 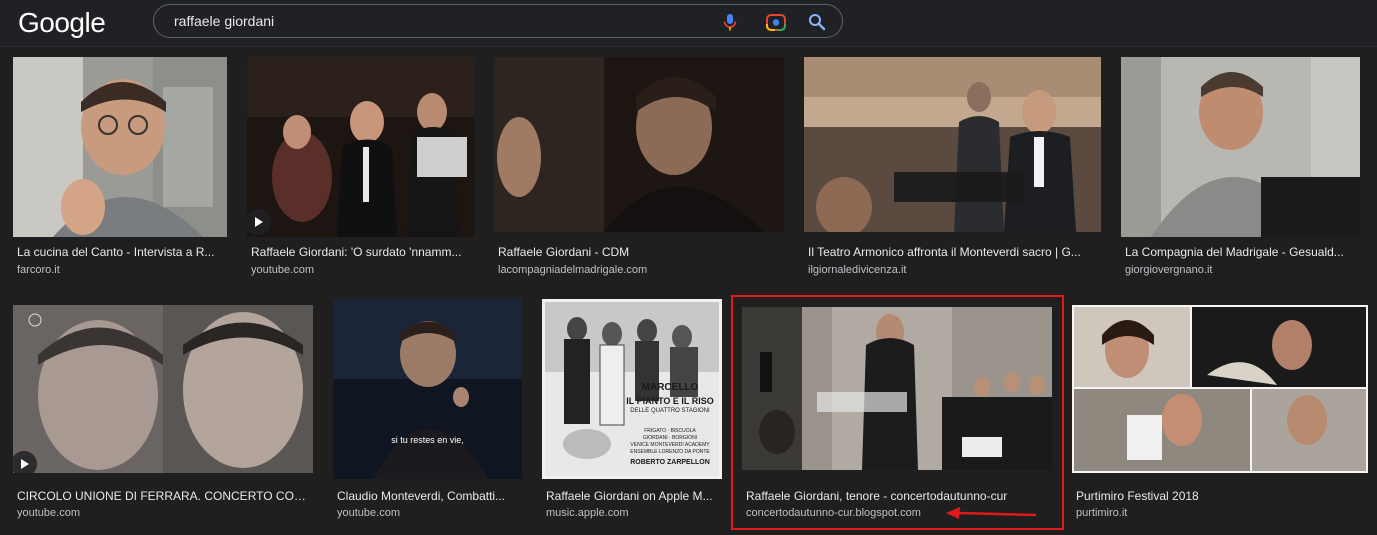 What do you see at coordinates (62, 23) in the screenshot?
I see `google-logo: Google` at bounding box center [62, 23].